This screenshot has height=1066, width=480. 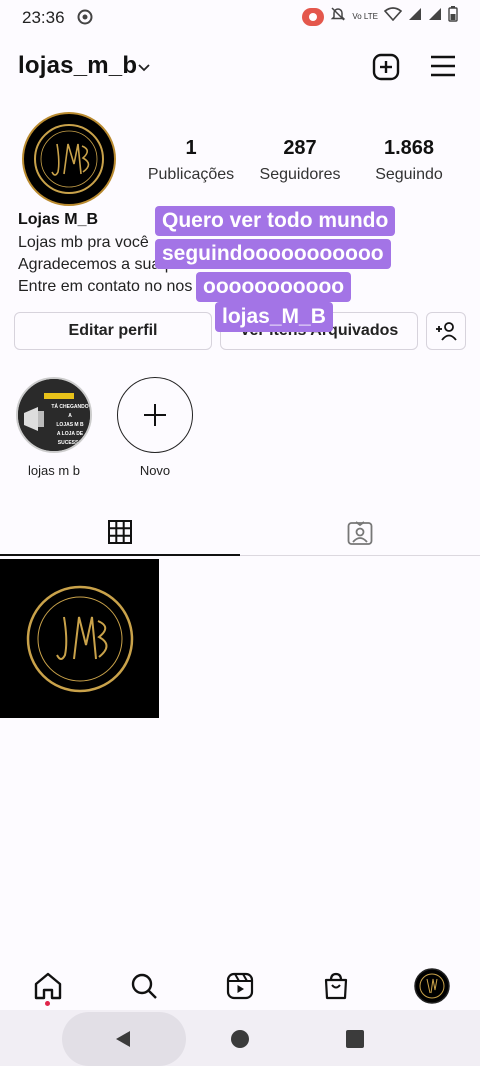 What do you see at coordinates (240, 66) in the screenshot?
I see `profile-header-bar: lojas_m_b` at bounding box center [240, 66].